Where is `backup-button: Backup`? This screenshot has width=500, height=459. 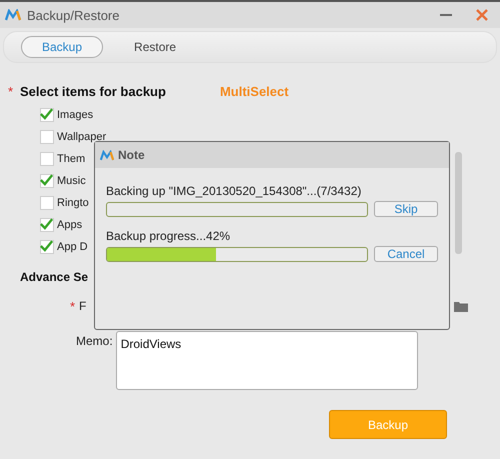 backup-button: Backup is located at coordinates (388, 424).